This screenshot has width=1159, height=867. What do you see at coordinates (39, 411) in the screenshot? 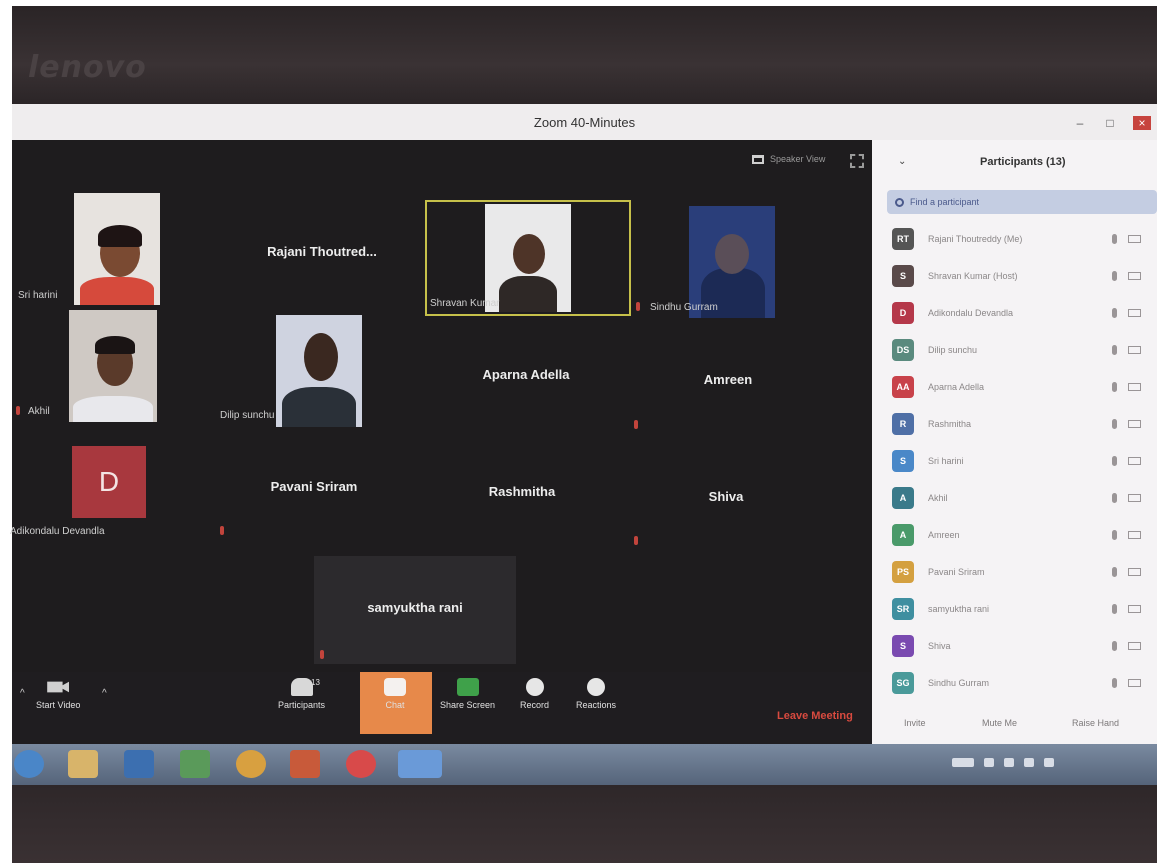
I see `tile-name-akhil: Akhil` at bounding box center [39, 411].